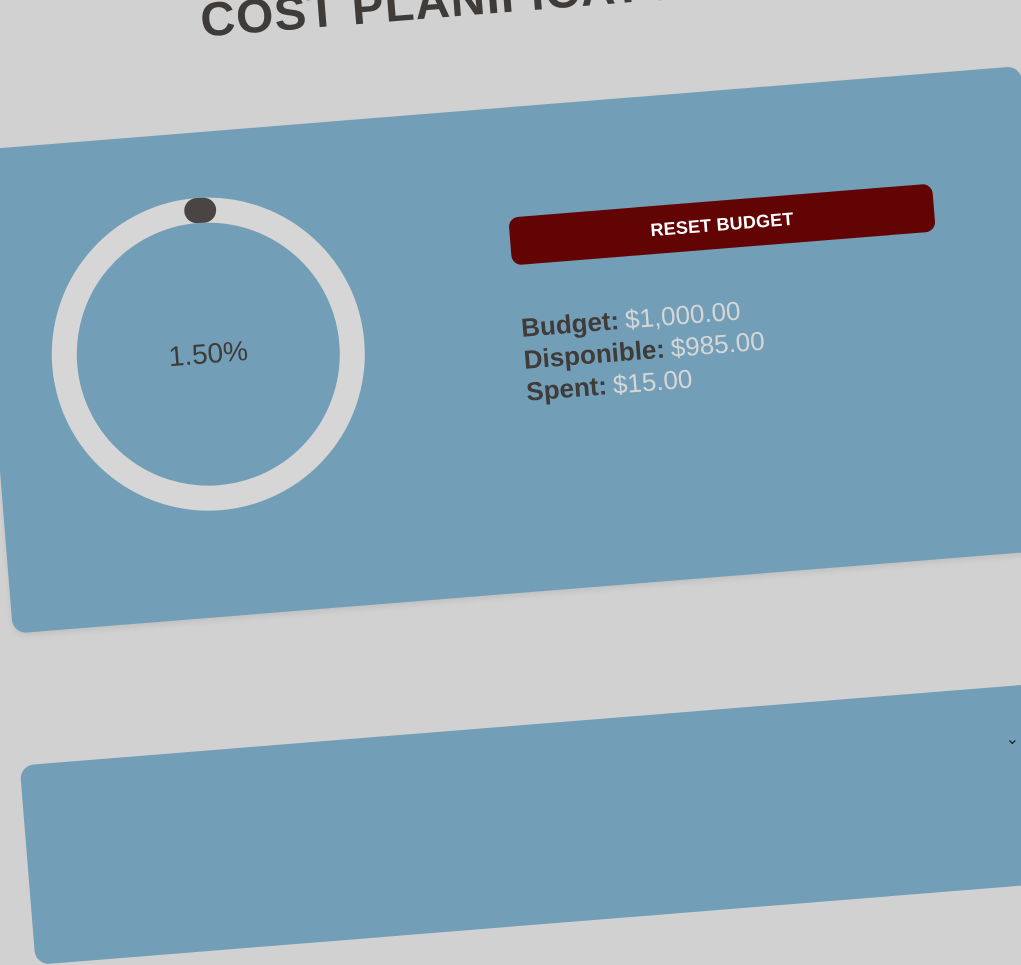 This screenshot has width=1021, height=965. What do you see at coordinates (458, 24) in the screenshot?
I see `page-title: COST PLANIFICATOR` at bounding box center [458, 24].